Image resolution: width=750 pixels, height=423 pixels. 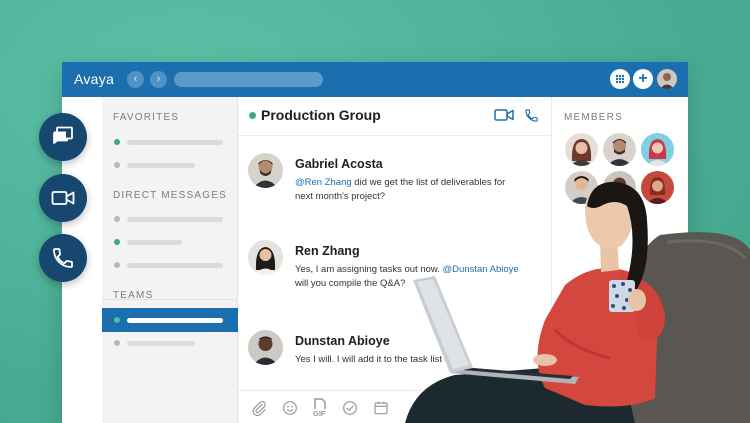 I want to click on grid-icon, so click(x=620, y=79).